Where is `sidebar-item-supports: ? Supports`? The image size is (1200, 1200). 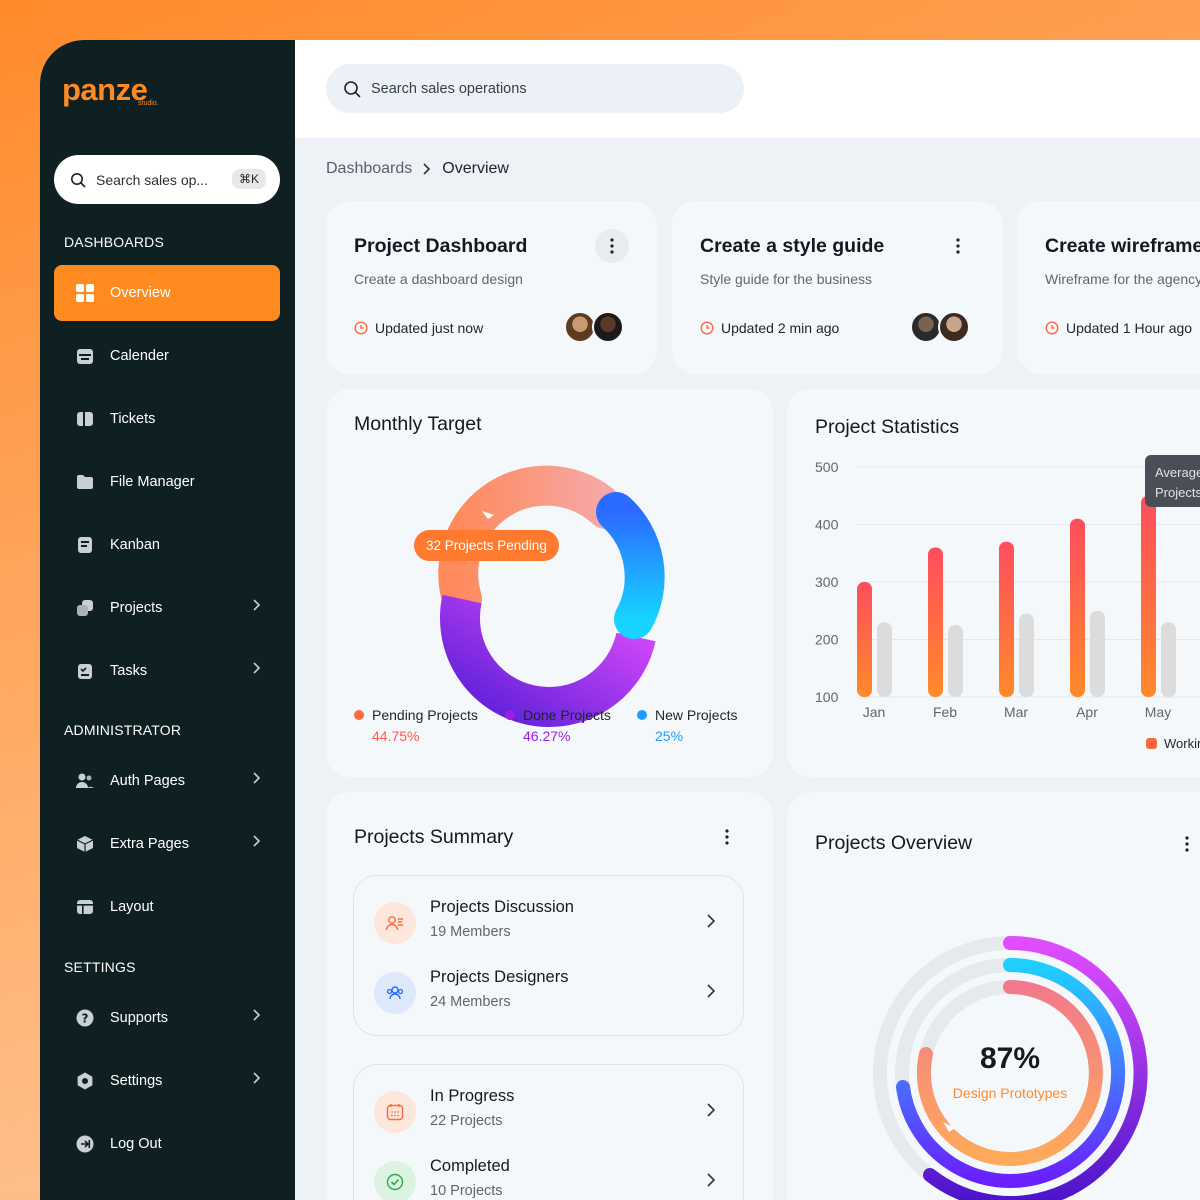 sidebar-item-supports: ? Supports is located at coordinates (167, 1018).